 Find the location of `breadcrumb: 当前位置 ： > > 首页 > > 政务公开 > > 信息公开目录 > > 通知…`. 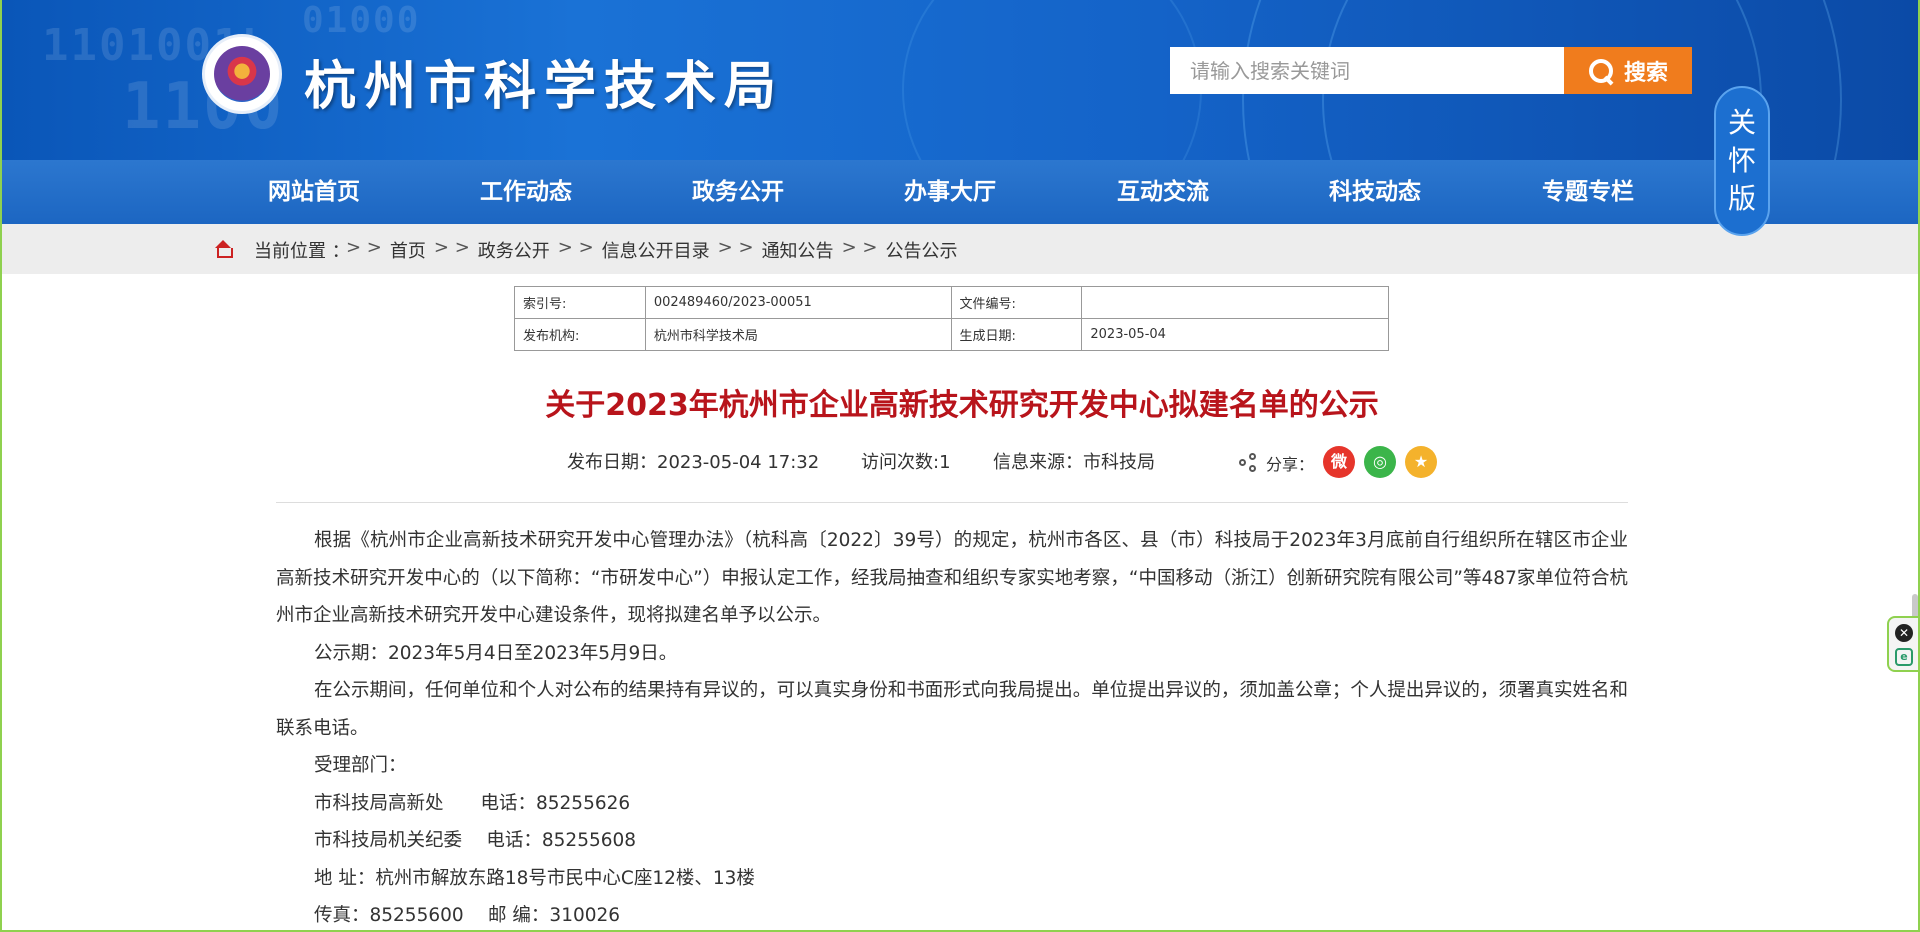

breadcrumb: 当前位置 ： > > 首页 > > 政务公开 > > 信息公开目录 > > 通知… is located at coordinates (960, 249).